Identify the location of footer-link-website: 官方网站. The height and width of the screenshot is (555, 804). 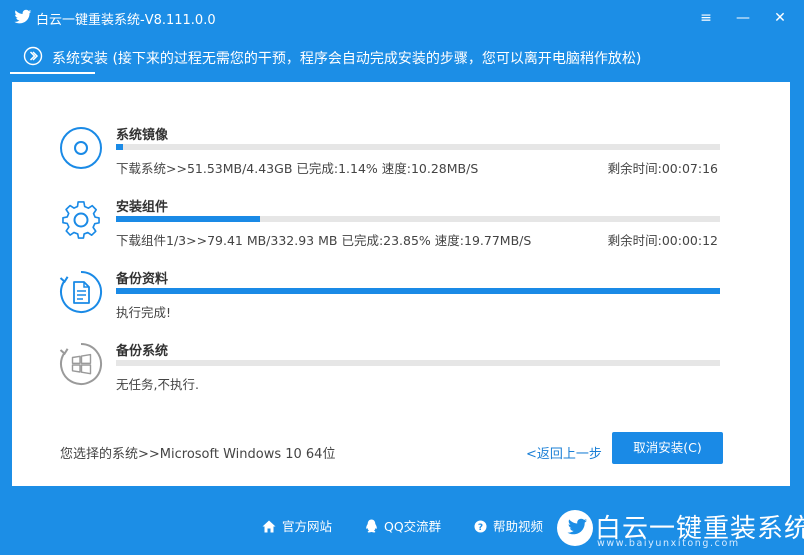
(297, 525).